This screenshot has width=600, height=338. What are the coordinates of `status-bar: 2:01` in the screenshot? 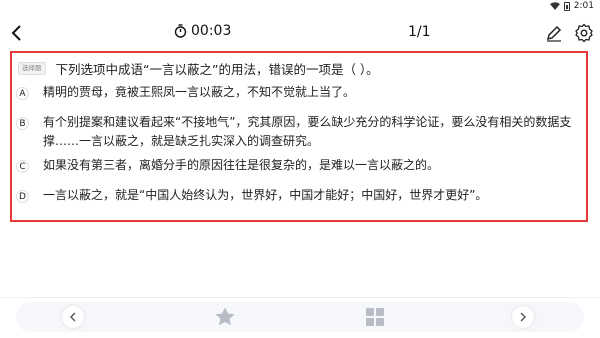 It's located at (300, 7).